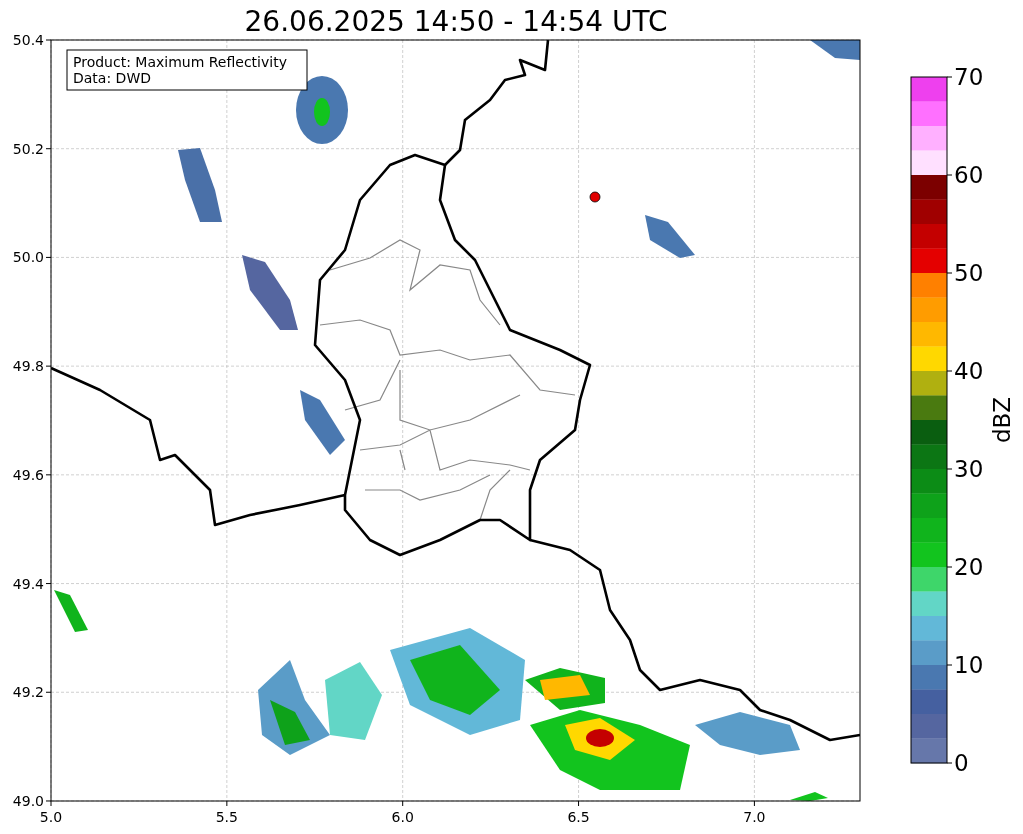 This screenshot has height=834, width=1023. What do you see at coordinates (402, 817) in the screenshot?
I see `x-tick-label: 6.0` at bounding box center [402, 817].